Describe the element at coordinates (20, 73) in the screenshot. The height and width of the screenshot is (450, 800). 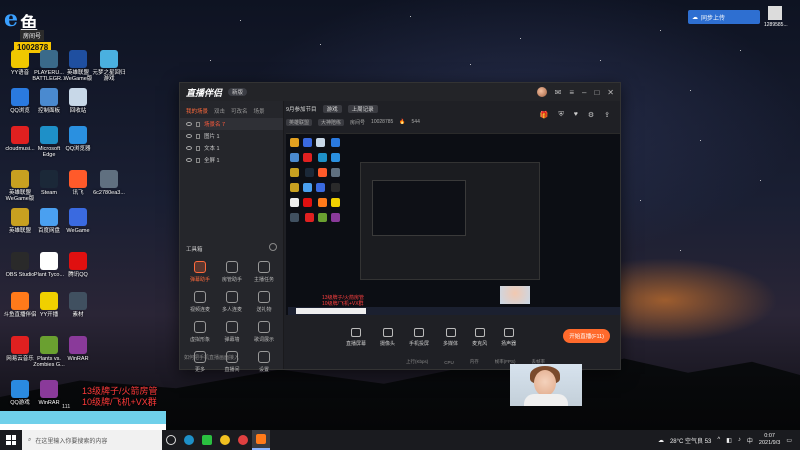
I see `desktop-icon-label: YY语音` at that location.